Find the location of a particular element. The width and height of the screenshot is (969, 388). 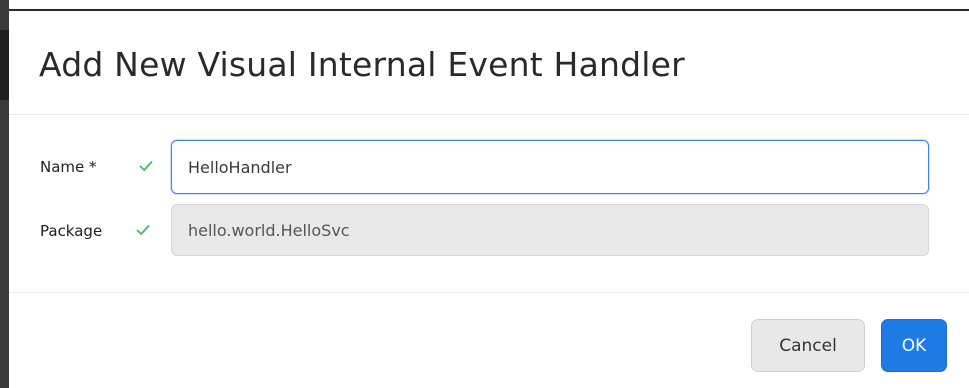

ok-button: OK is located at coordinates (914, 345).